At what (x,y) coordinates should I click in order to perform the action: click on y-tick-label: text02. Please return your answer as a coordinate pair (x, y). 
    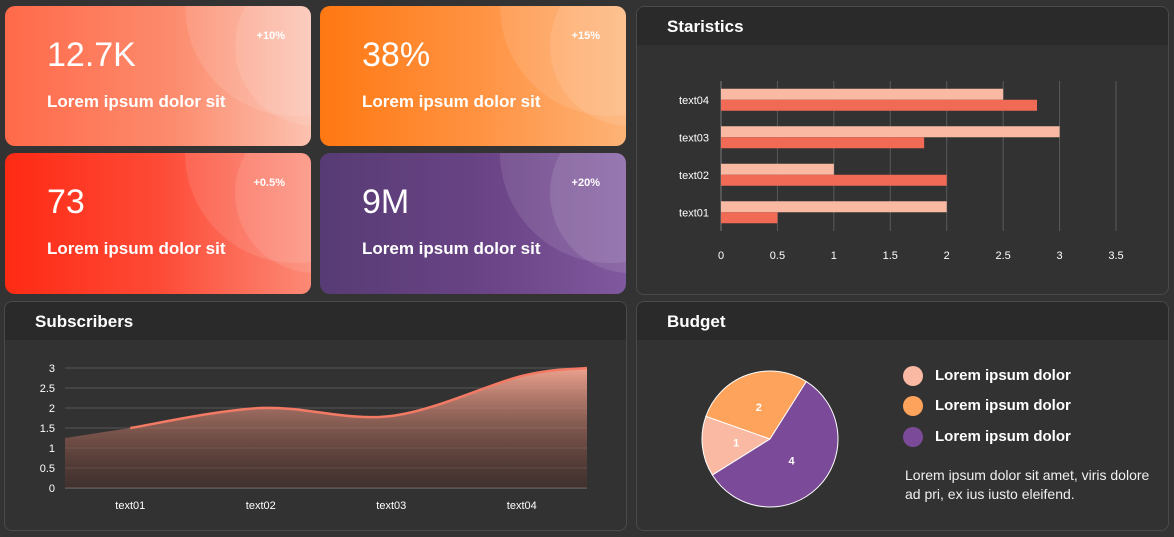
    Looking at the image, I should click on (694, 176).